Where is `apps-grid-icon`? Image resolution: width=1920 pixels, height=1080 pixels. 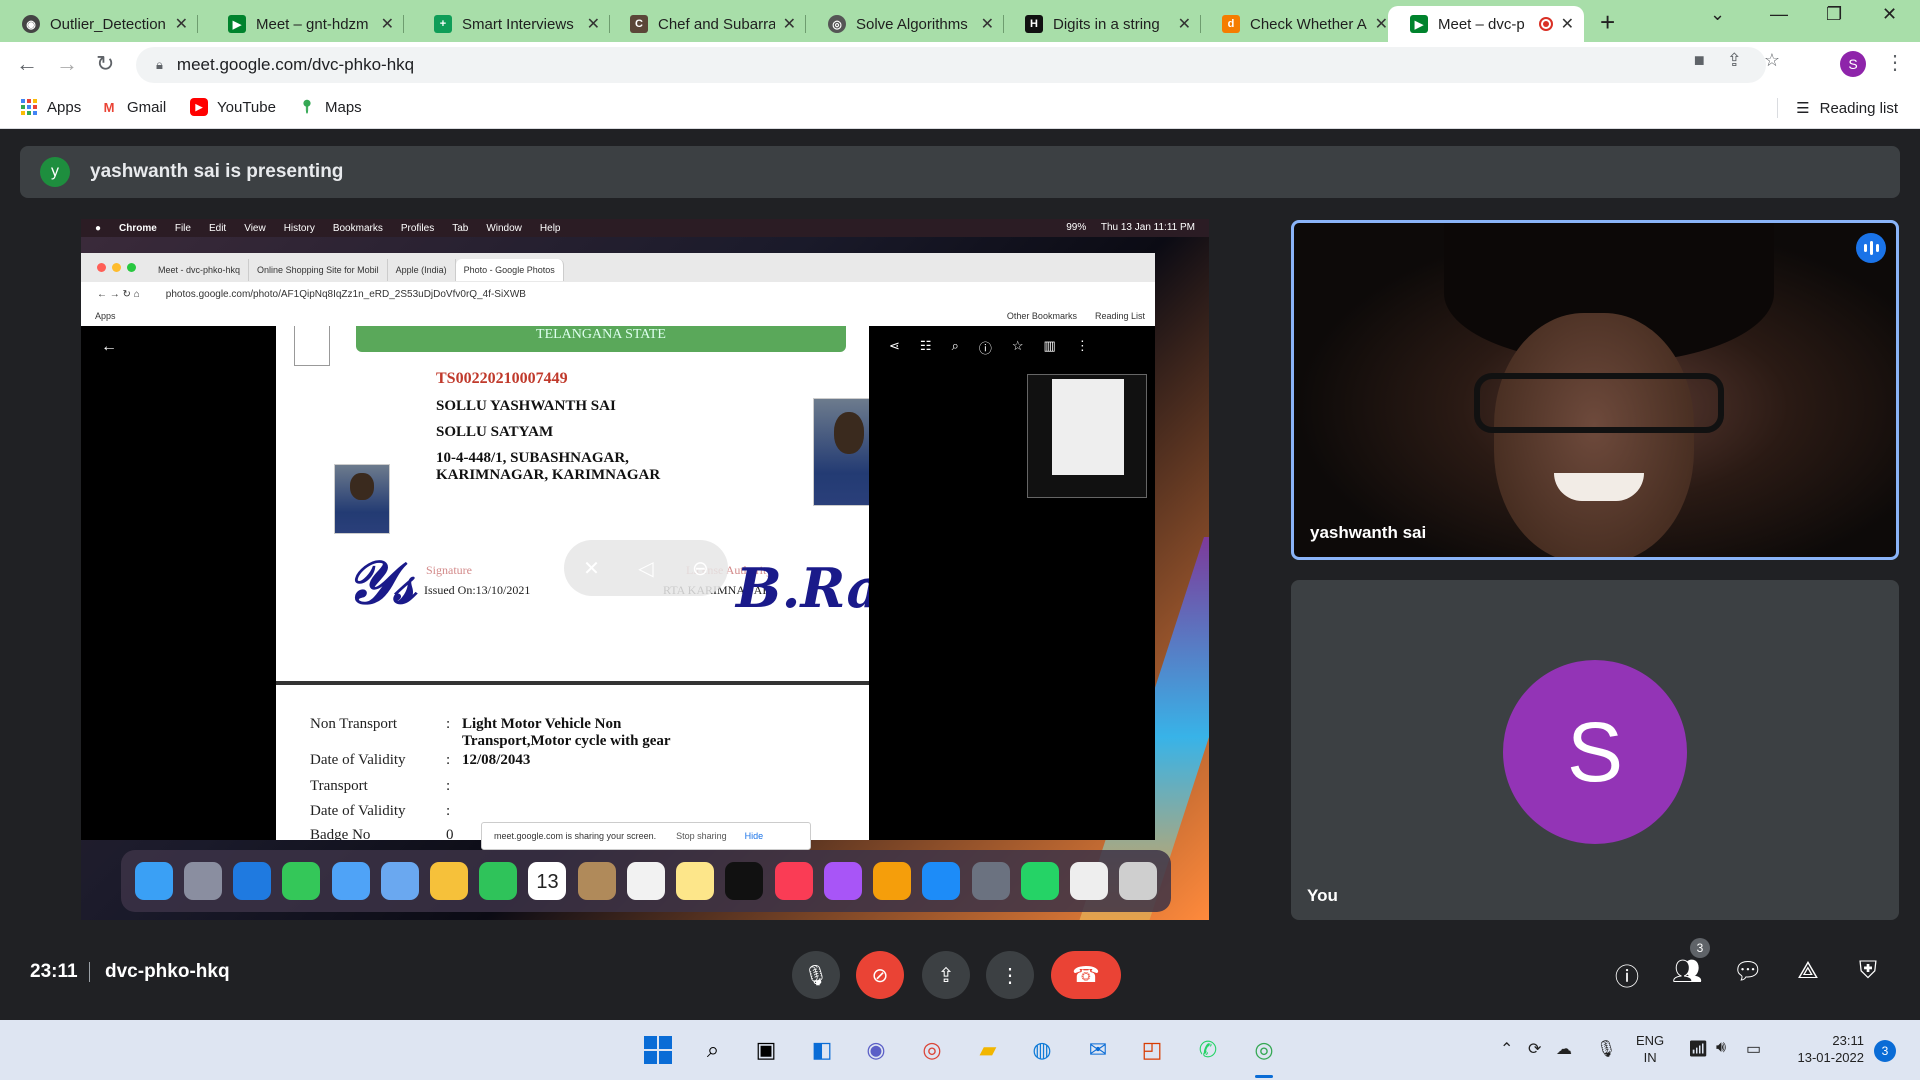 apps-grid-icon is located at coordinates (29, 107).